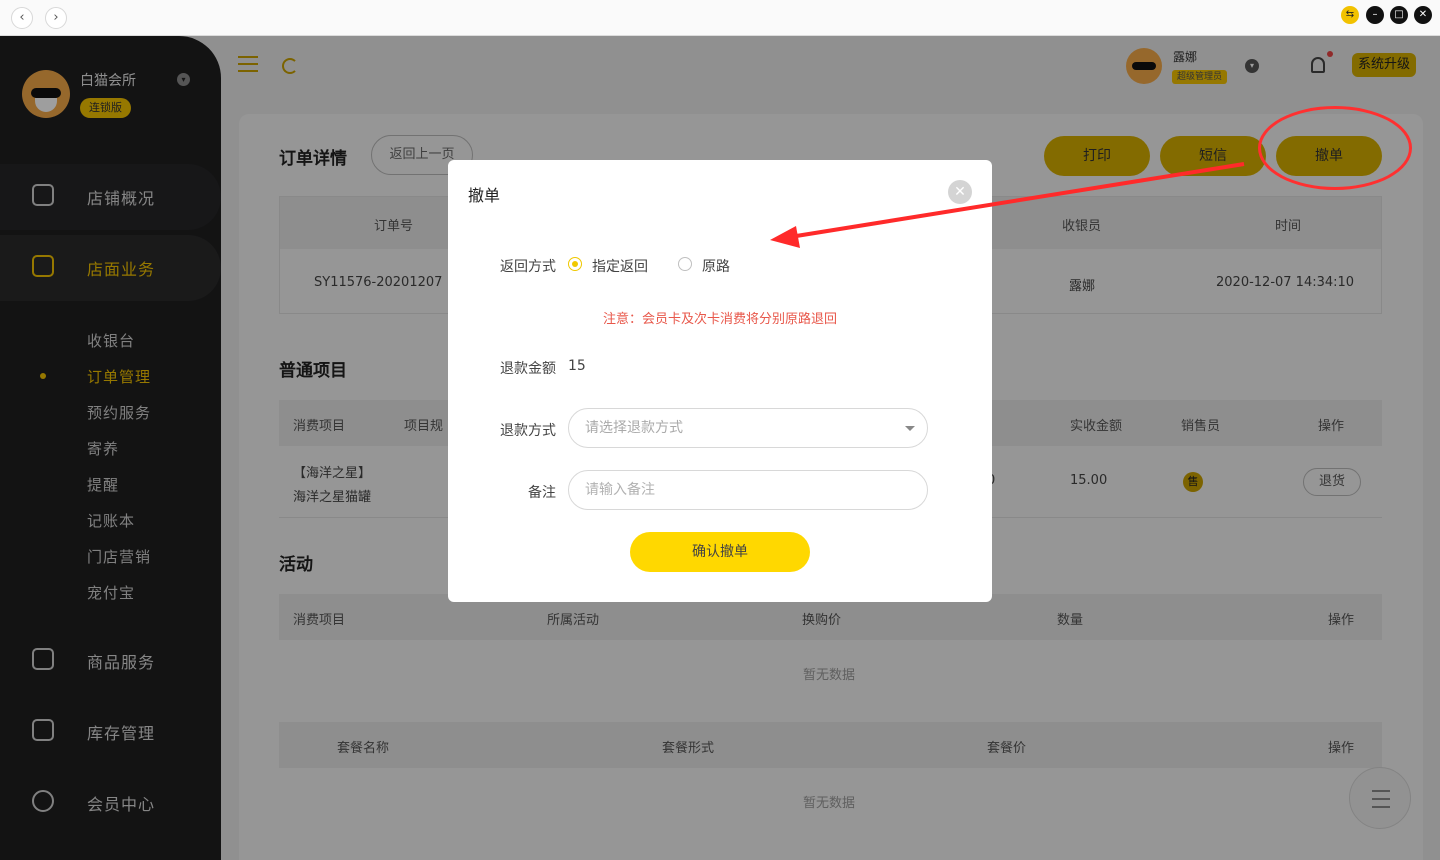 Image resolution: width=1440 pixels, height=860 pixels. I want to click on dialog-title: 撤单, so click(484, 195).